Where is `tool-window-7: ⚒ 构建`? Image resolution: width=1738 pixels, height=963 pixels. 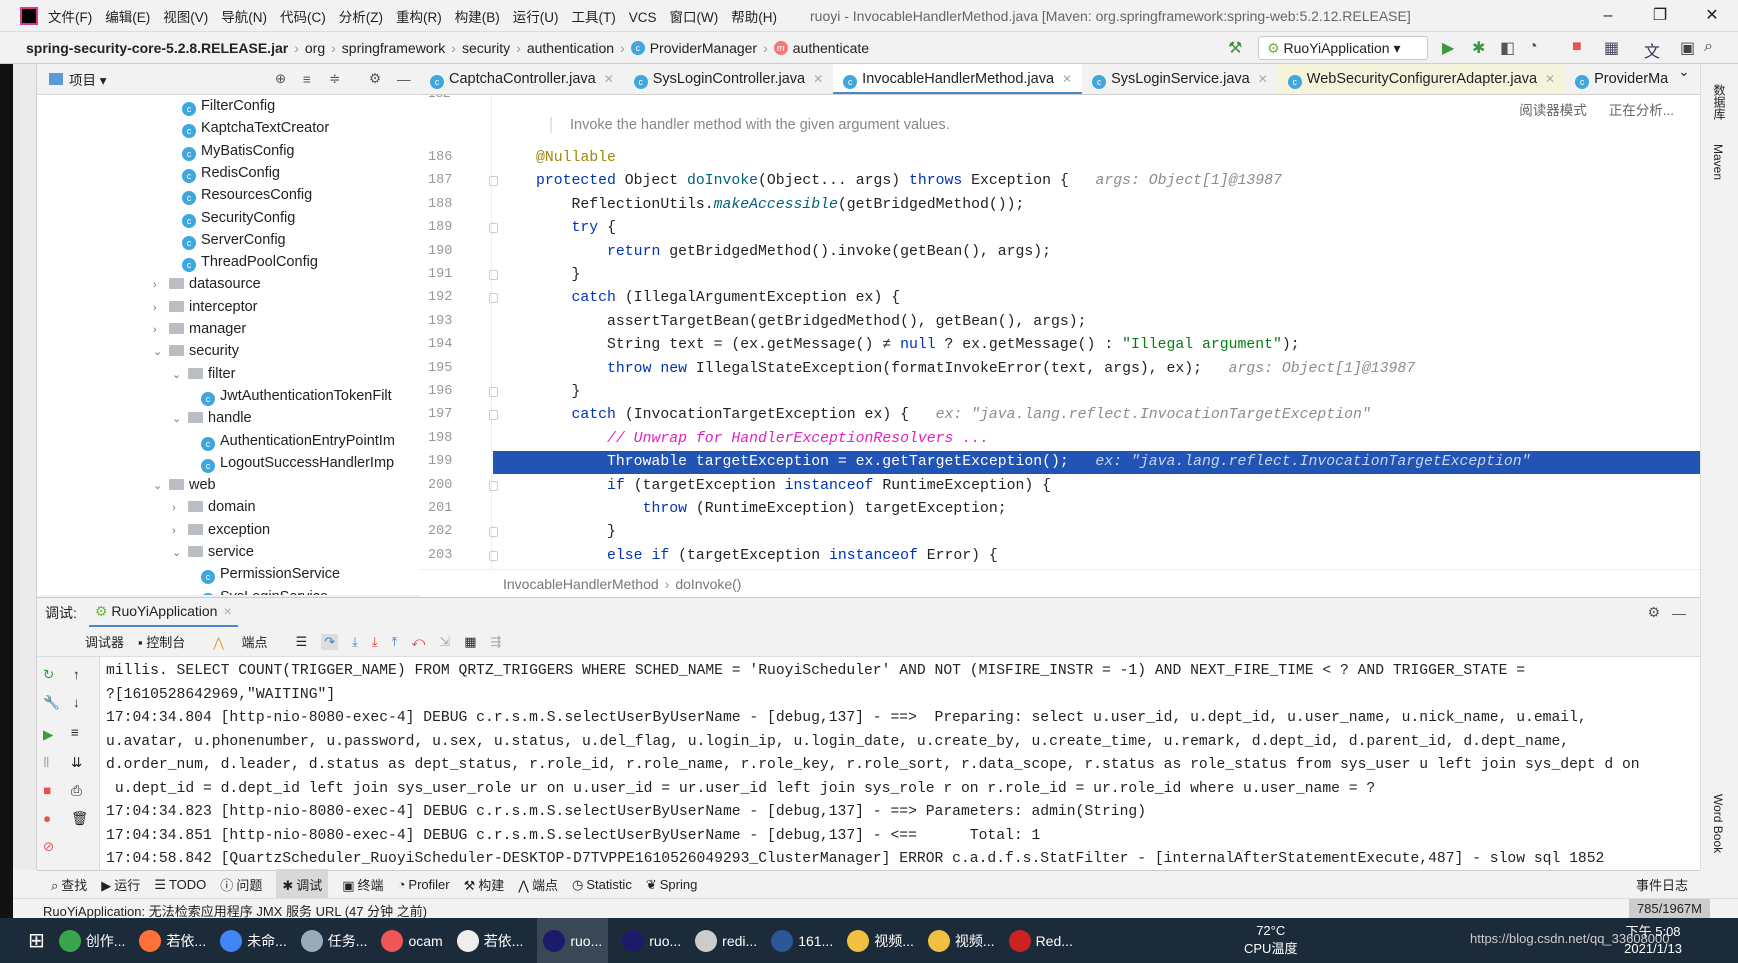
tool-window-7: ⚒ 构建 is located at coordinates (484, 884).